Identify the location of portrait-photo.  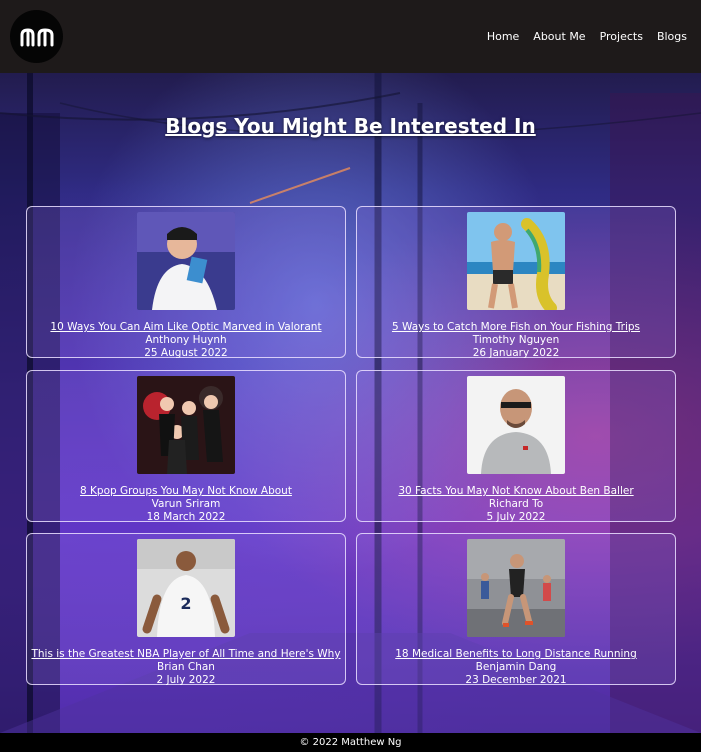
(516, 425).